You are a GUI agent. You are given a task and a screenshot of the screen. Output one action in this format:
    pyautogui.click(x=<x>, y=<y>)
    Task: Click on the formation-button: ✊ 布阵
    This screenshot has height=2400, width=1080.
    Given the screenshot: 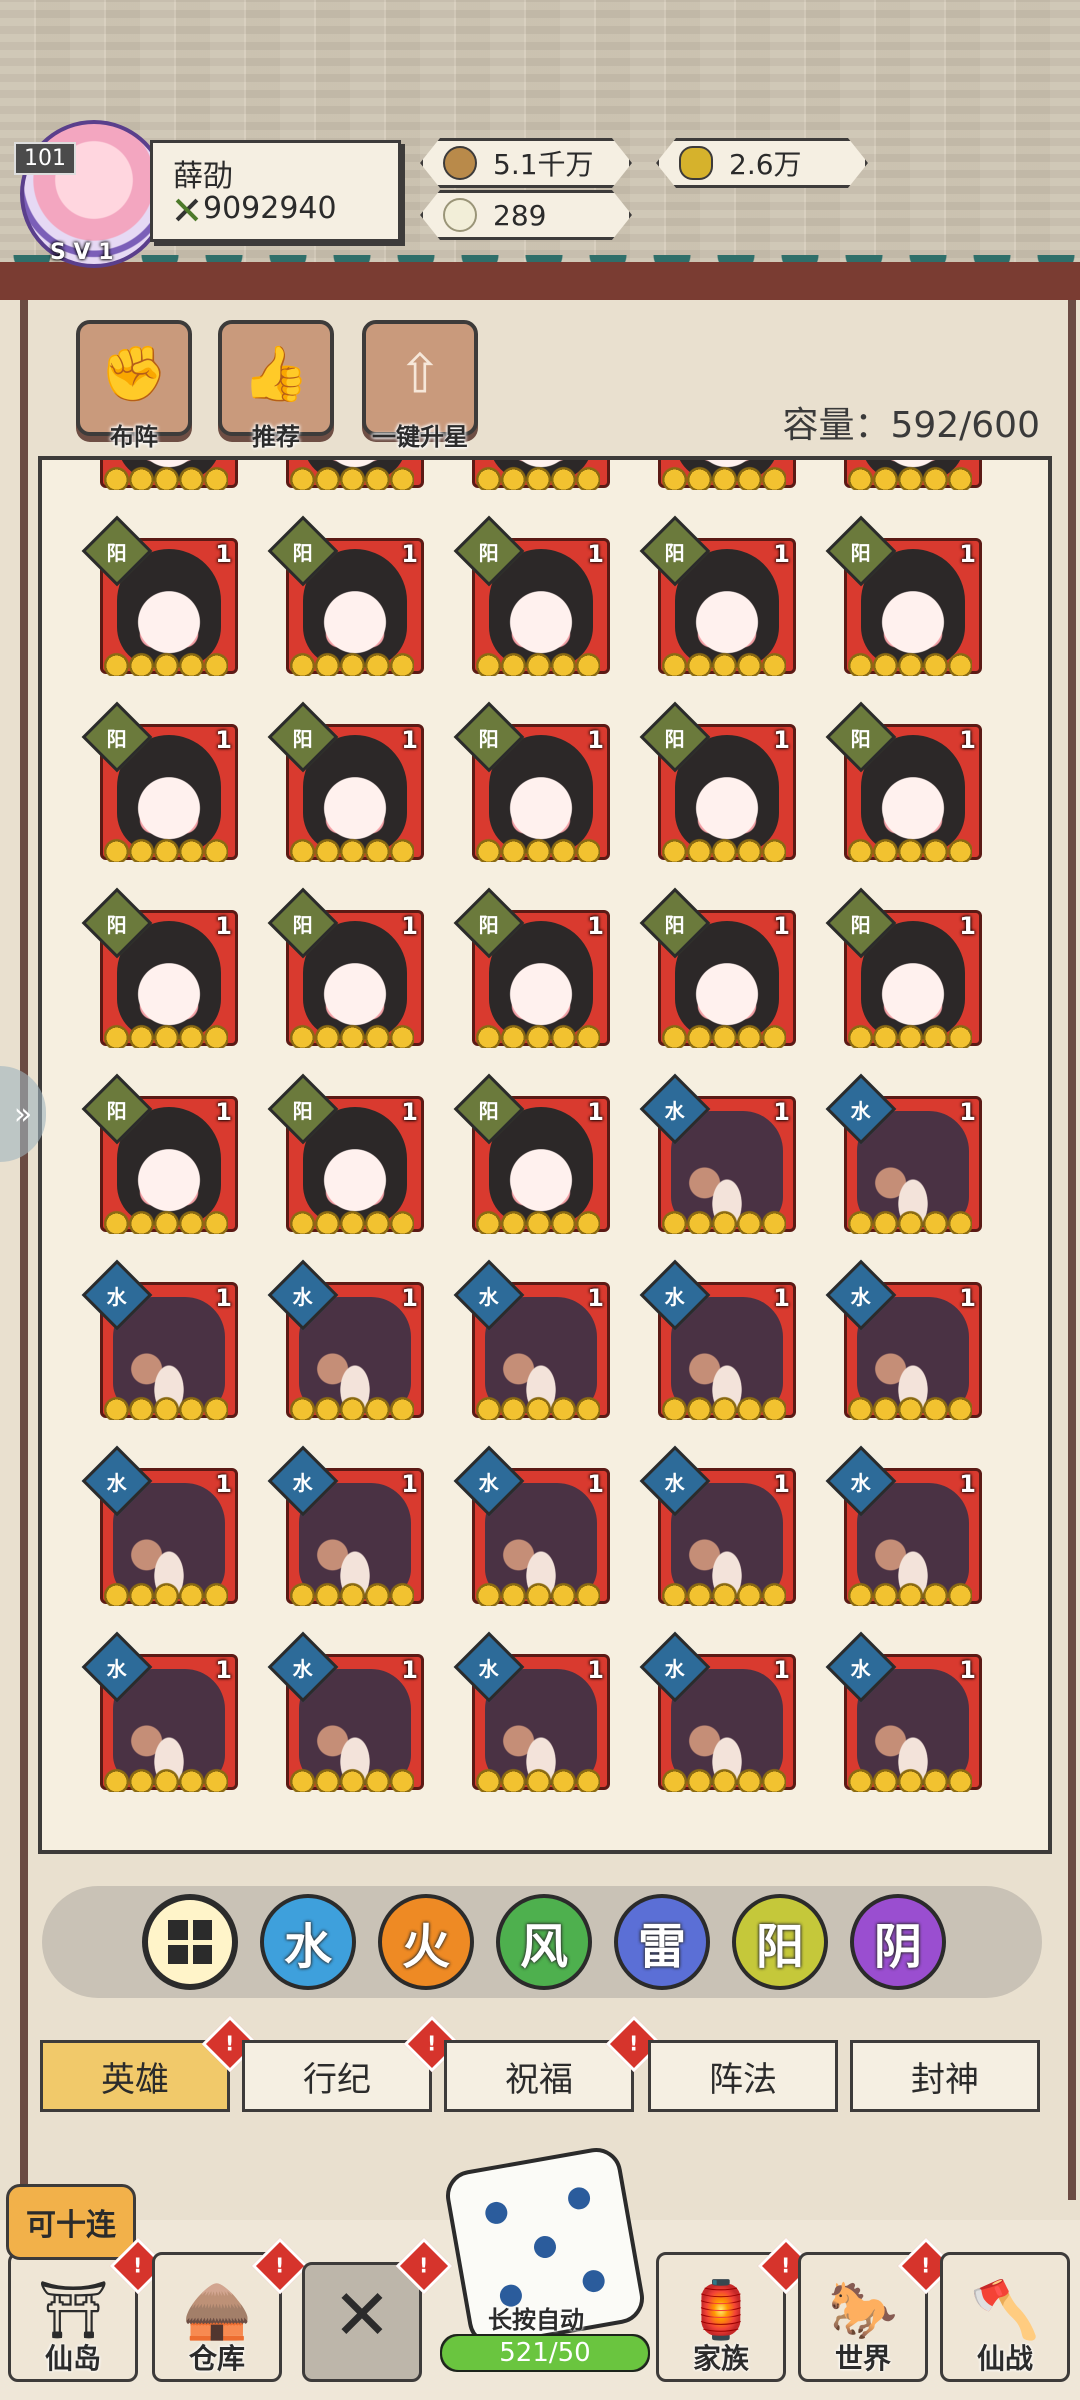 What is the action you would take?
    pyautogui.click(x=134, y=385)
    